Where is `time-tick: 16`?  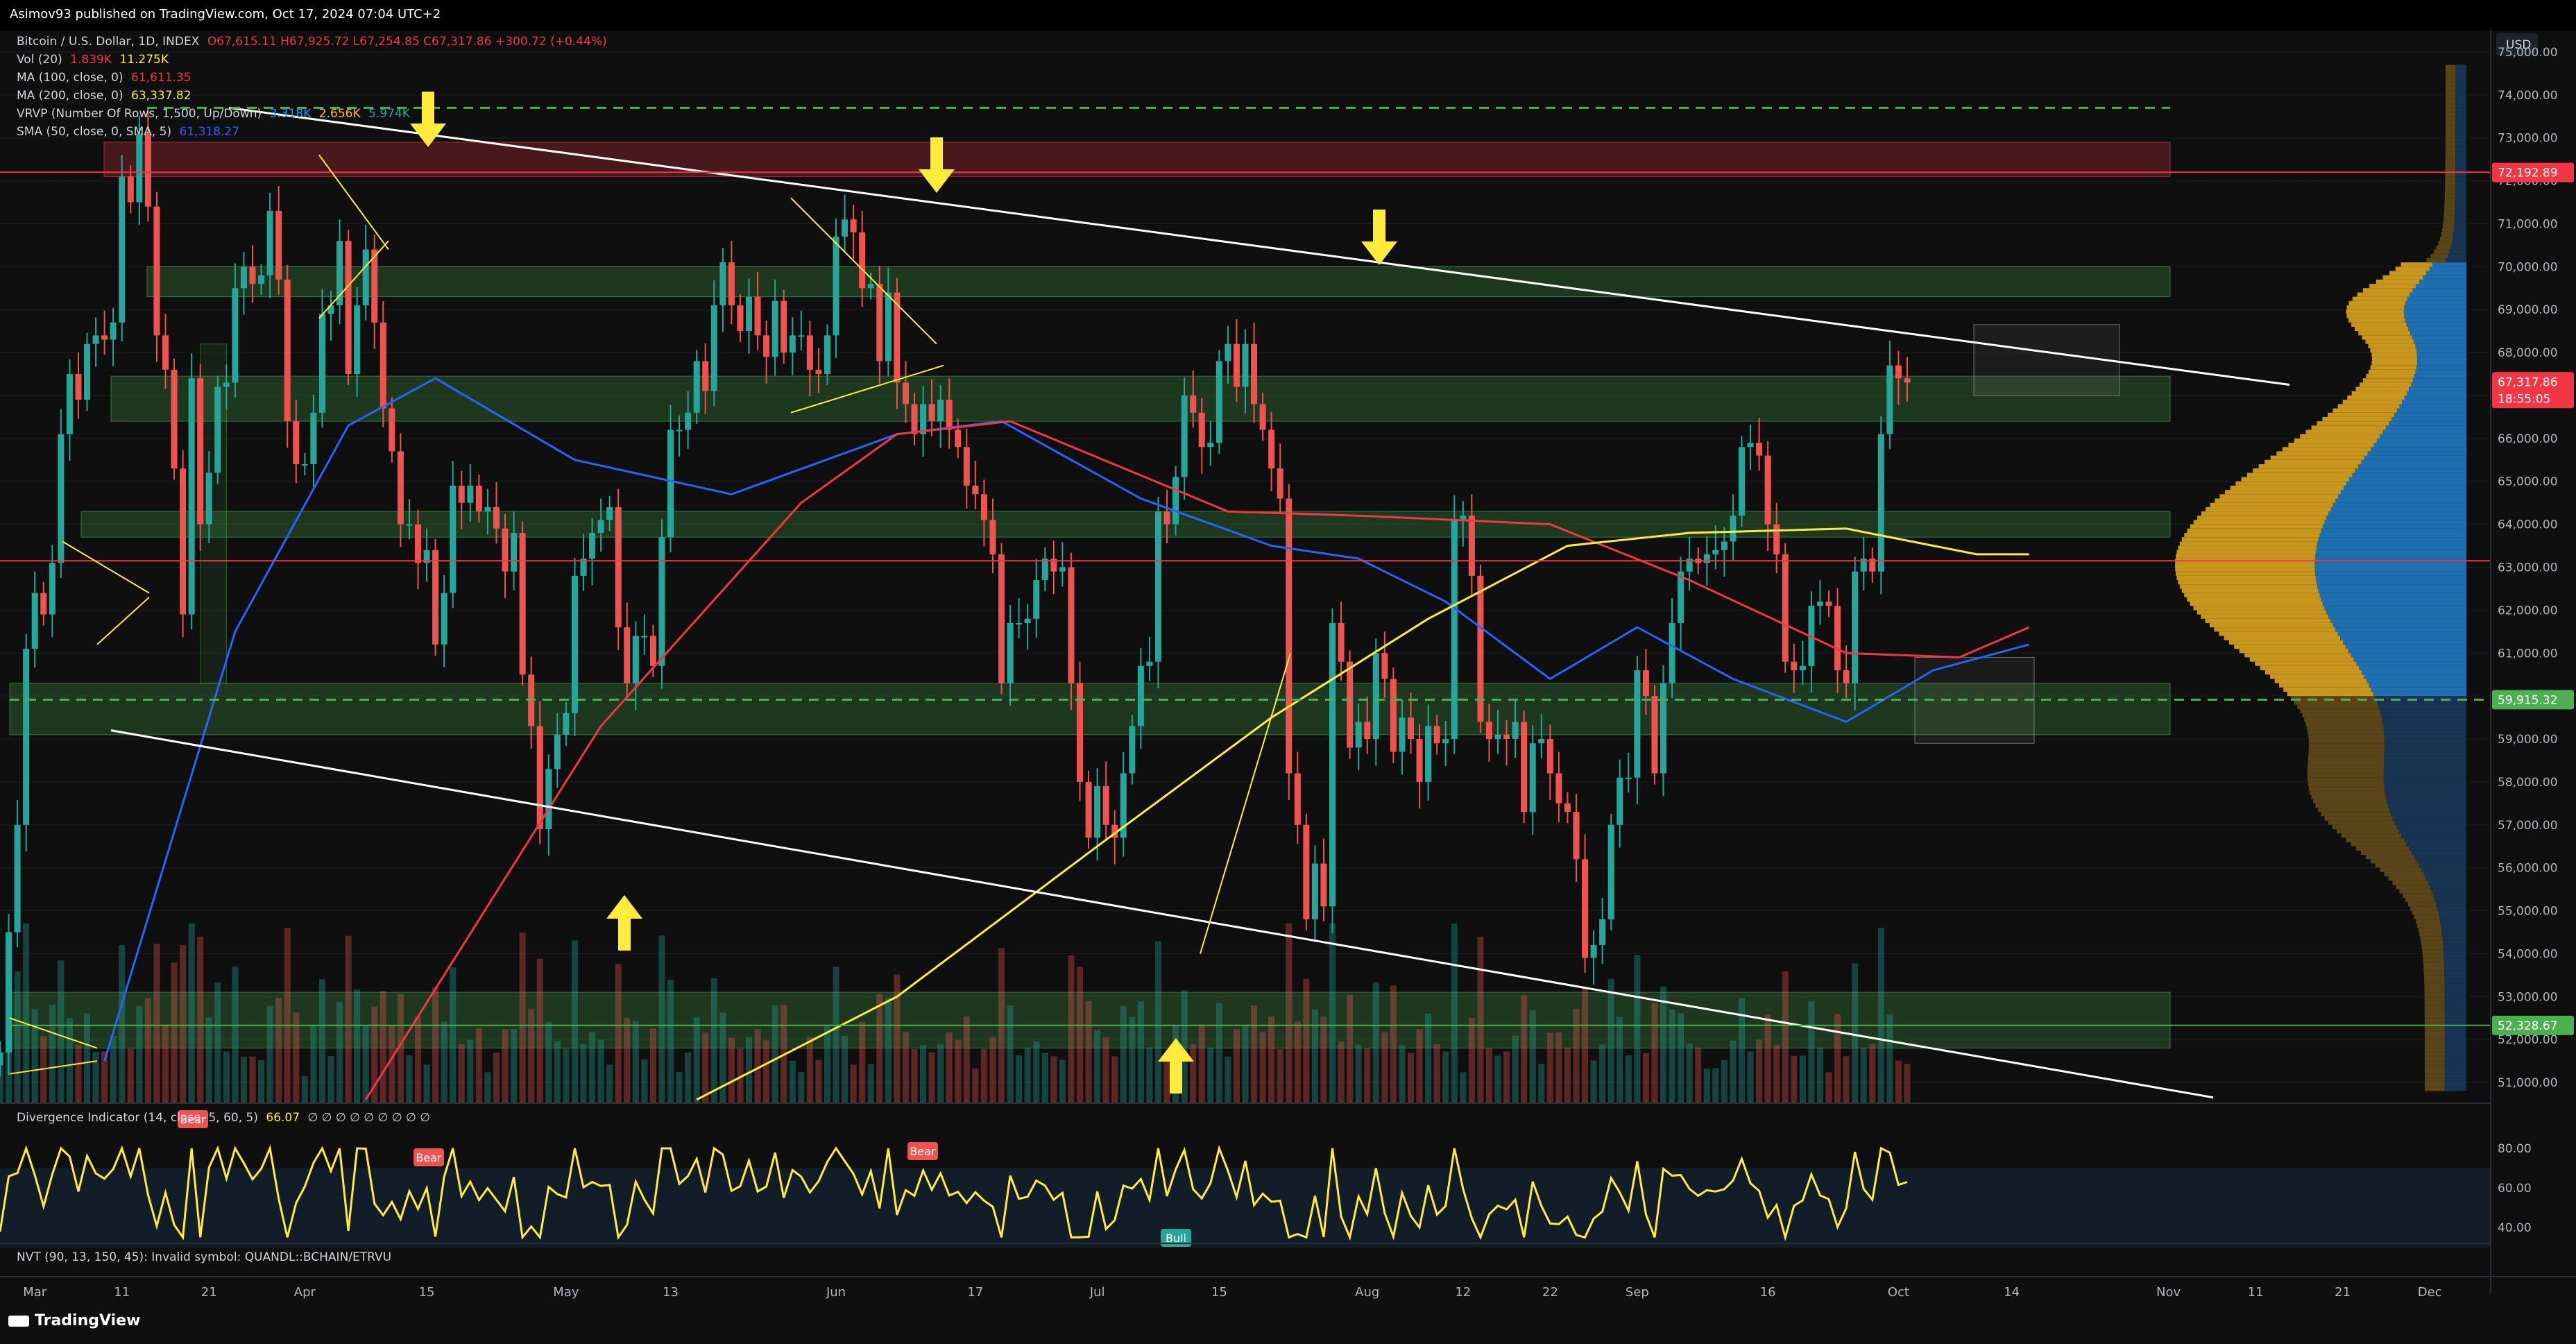
time-tick: 16 is located at coordinates (1768, 1292).